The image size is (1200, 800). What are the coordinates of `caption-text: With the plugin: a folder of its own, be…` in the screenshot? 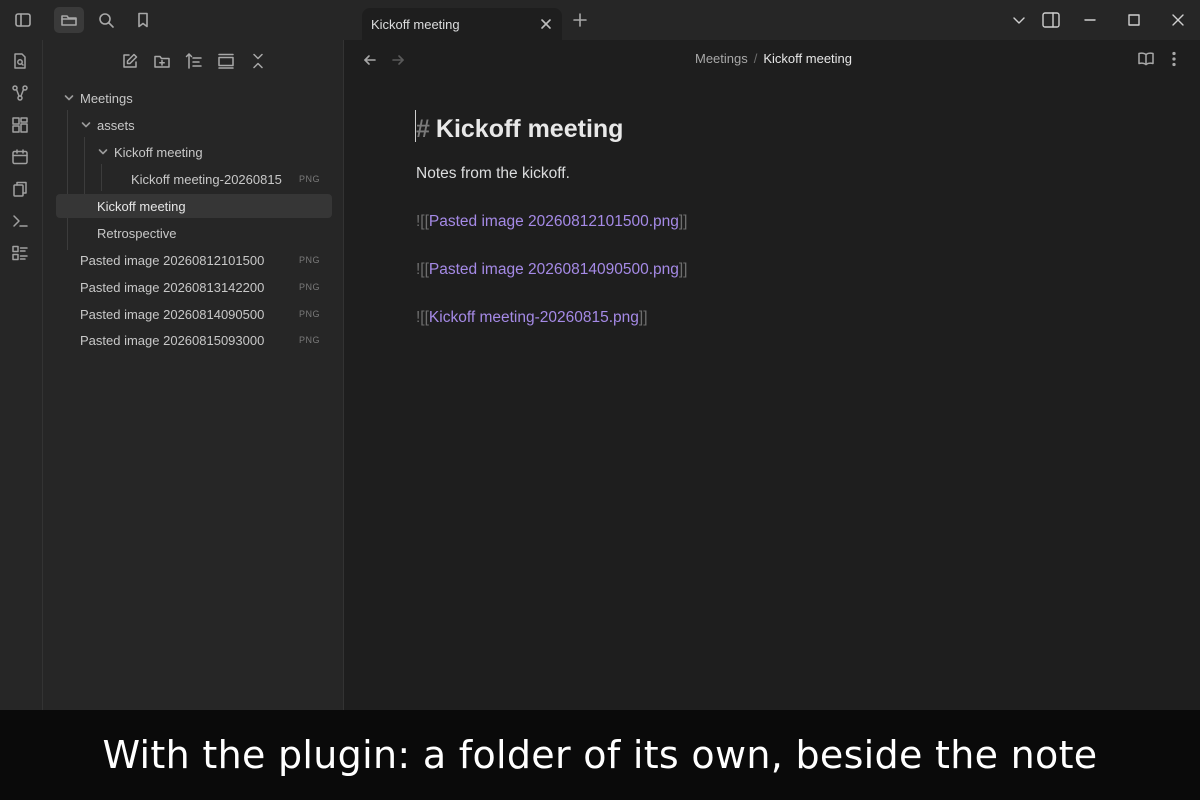 It's located at (600, 755).